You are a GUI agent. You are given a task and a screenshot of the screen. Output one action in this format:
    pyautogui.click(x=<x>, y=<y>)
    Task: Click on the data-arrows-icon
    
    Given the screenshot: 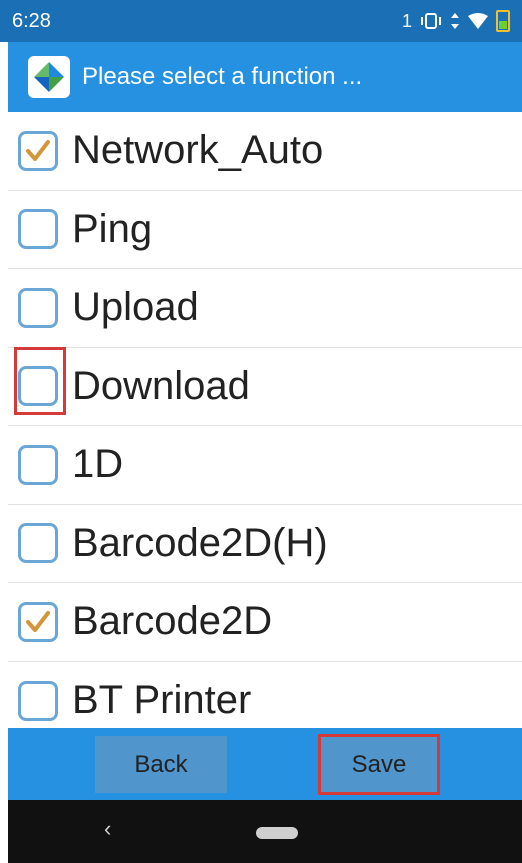 What is the action you would take?
    pyautogui.click(x=455, y=21)
    